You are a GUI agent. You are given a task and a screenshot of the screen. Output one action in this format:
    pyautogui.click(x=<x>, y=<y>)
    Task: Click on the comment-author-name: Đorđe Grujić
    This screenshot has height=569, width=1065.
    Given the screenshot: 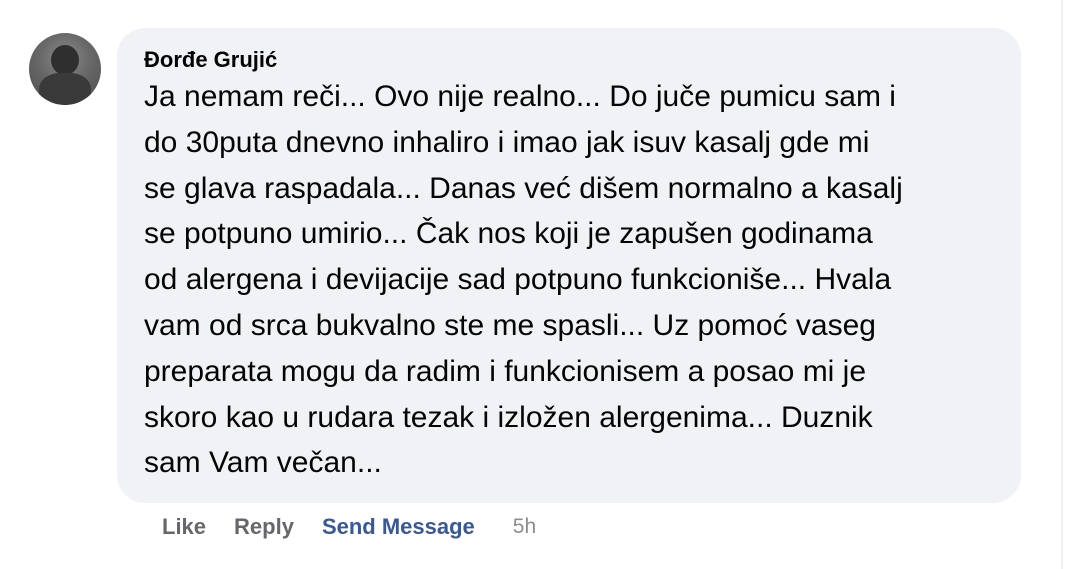 What is the action you would take?
    pyautogui.click(x=568, y=60)
    